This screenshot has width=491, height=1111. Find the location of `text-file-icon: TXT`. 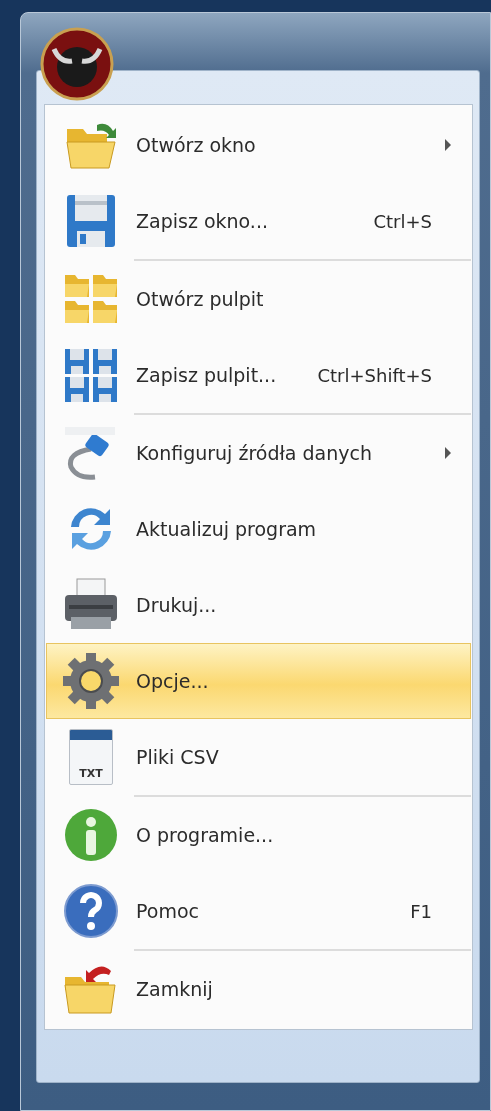

text-file-icon: TXT is located at coordinates (91, 757).